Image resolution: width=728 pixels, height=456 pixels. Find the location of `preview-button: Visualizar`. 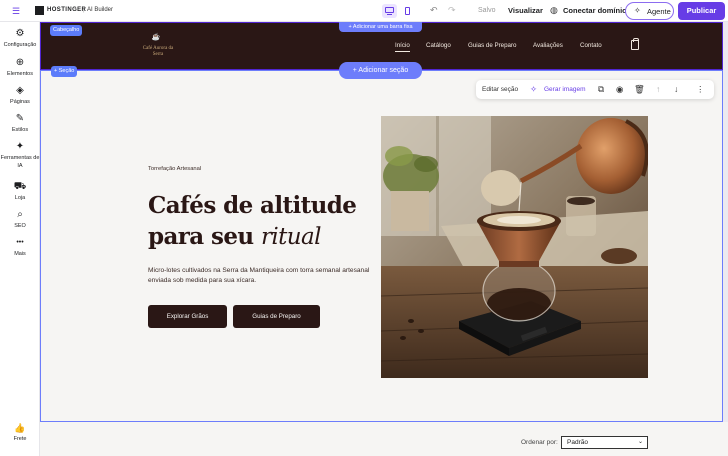

preview-button: Visualizar is located at coordinates (525, 10).